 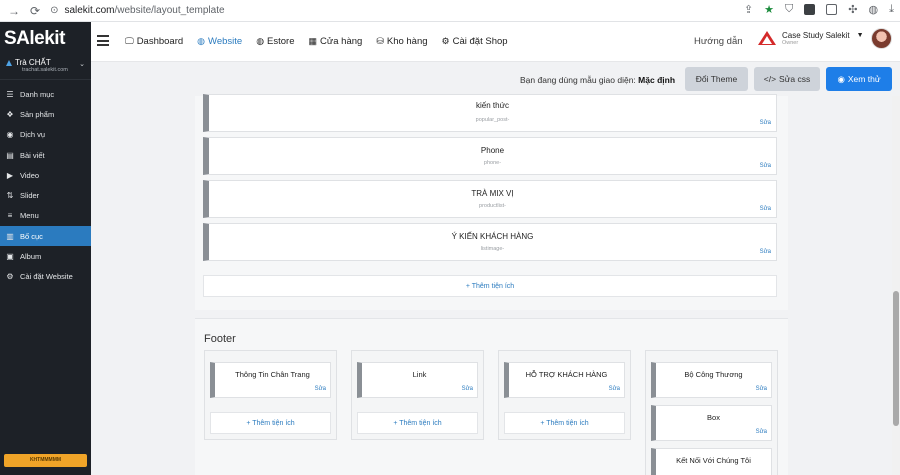 I want to click on address-bar: ⊙ salekit.com/website/layout_template, so click(x=137, y=10).